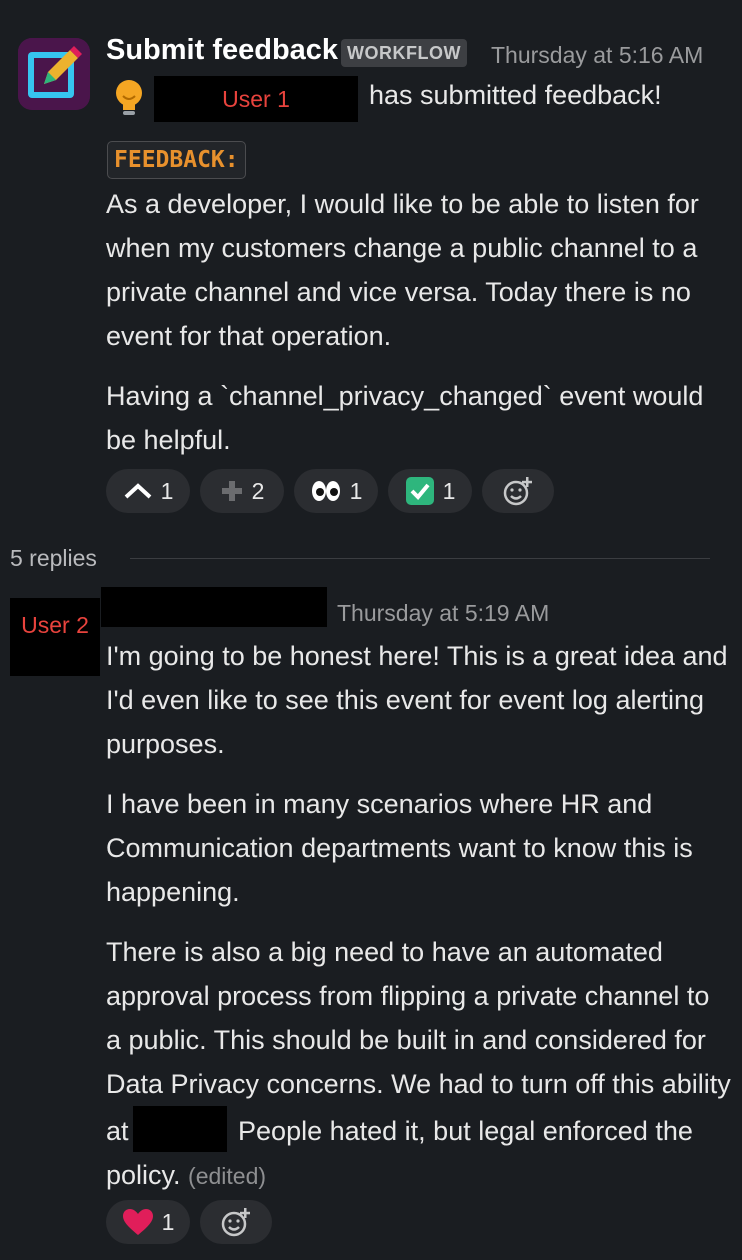 The height and width of the screenshot is (1260, 742). What do you see at coordinates (53, 558) in the screenshot?
I see `replies-count: 5 replies` at bounding box center [53, 558].